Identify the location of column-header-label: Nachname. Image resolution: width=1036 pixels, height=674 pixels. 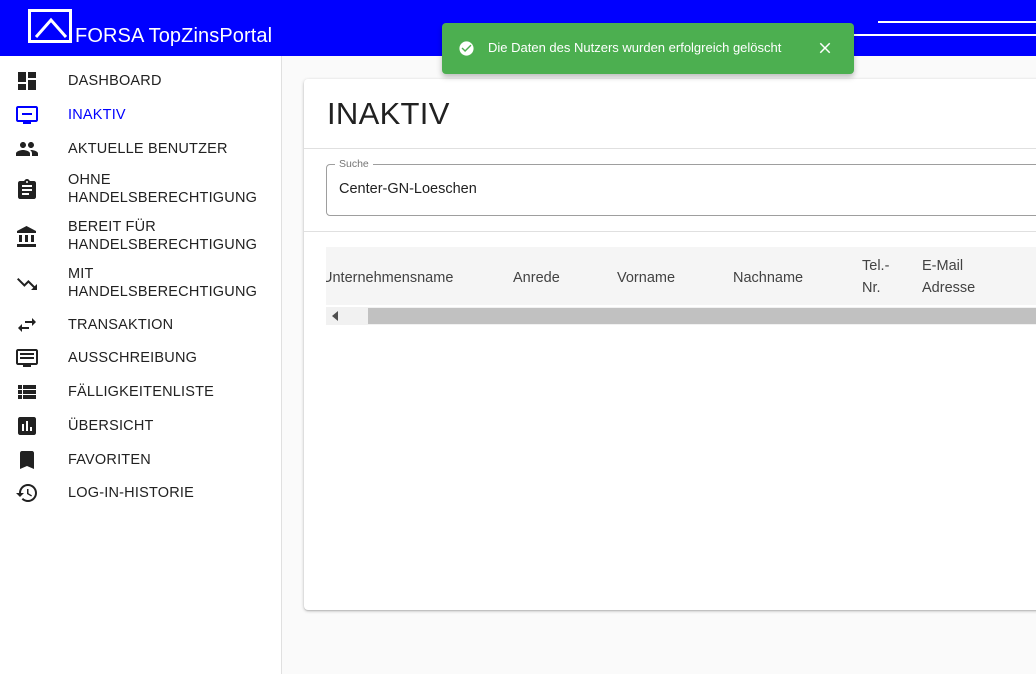
(768, 278).